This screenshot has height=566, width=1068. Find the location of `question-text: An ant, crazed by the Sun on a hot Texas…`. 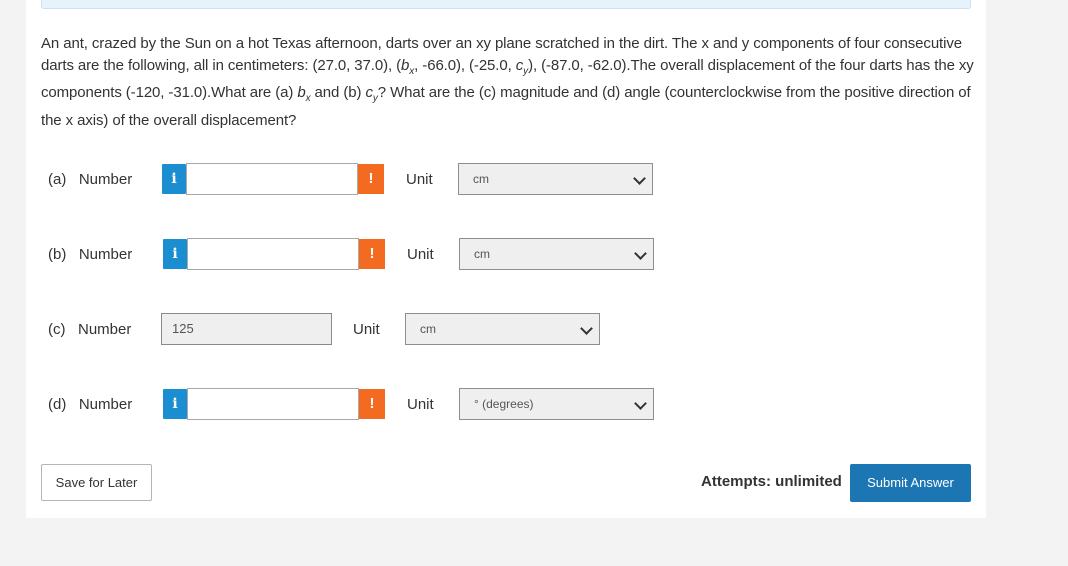

question-text: An ant, crazed by the Sun on a hot Texas… is located at coordinates (507, 82).